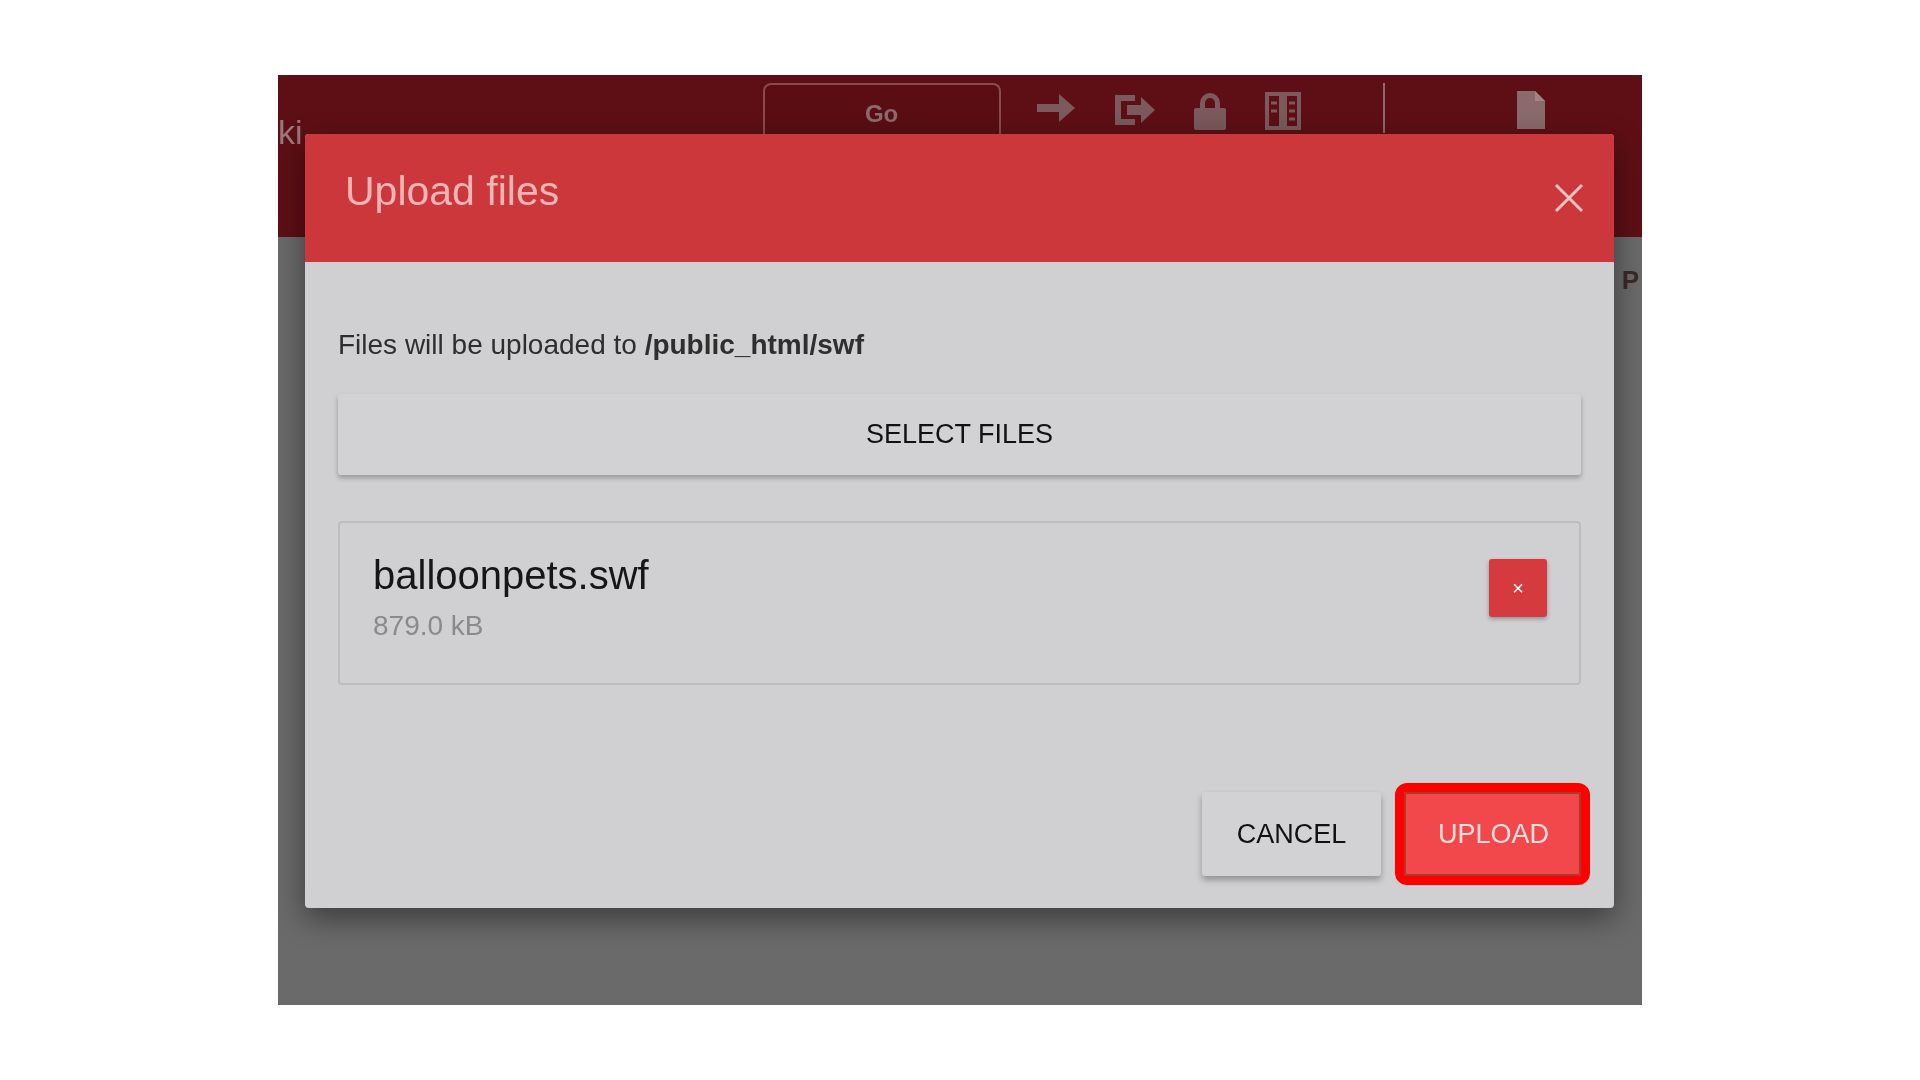 The image size is (1920, 1080). Describe the element at coordinates (1518, 588) in the screenshot. I see `remove-file-button: ×` at that location.